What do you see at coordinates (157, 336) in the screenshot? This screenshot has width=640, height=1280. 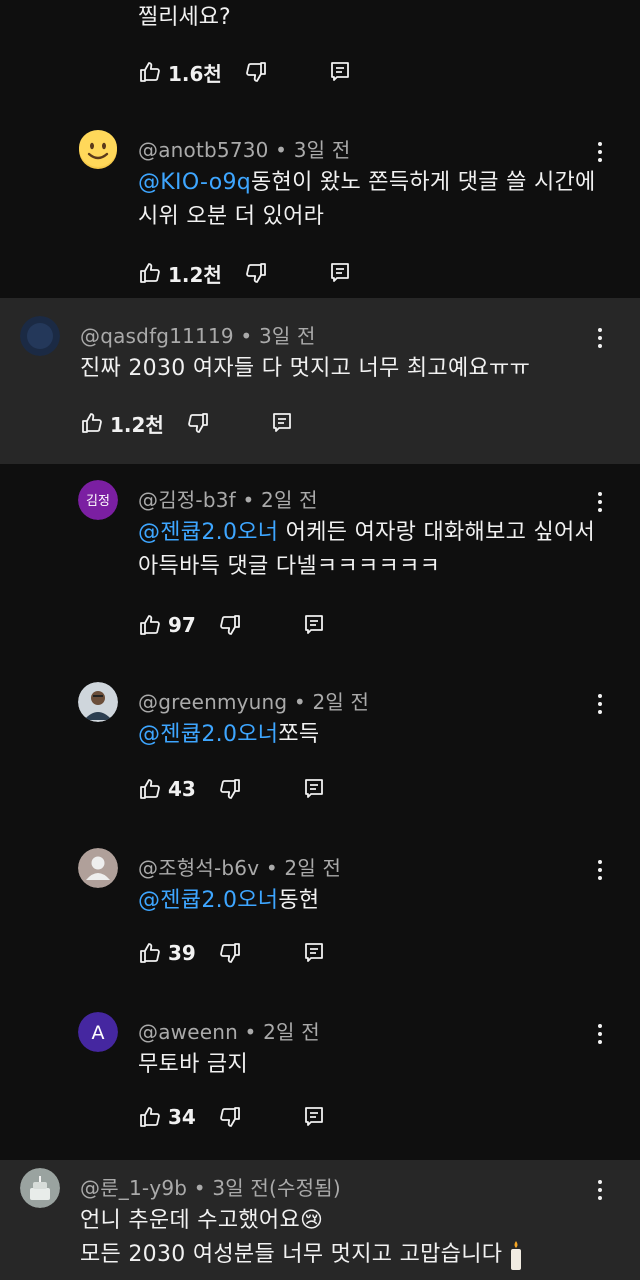 I see `author-handle: @qasdfg11119` at bounding box center [157, 336].